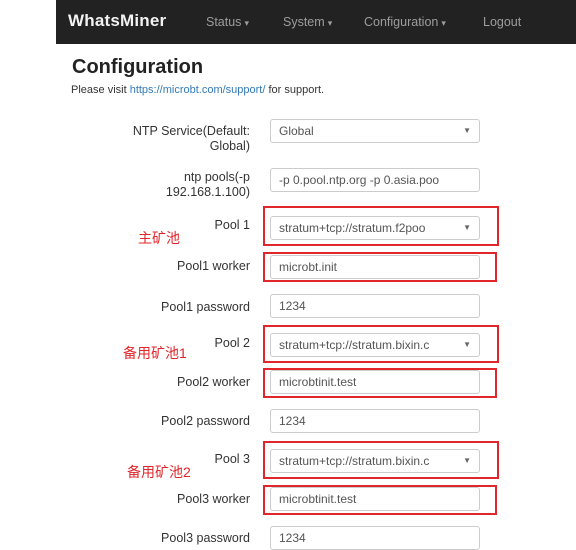 The height and width of the screenshot is (550, 576). I want to click on pool1-password-input: 1234, so click(375, 306).